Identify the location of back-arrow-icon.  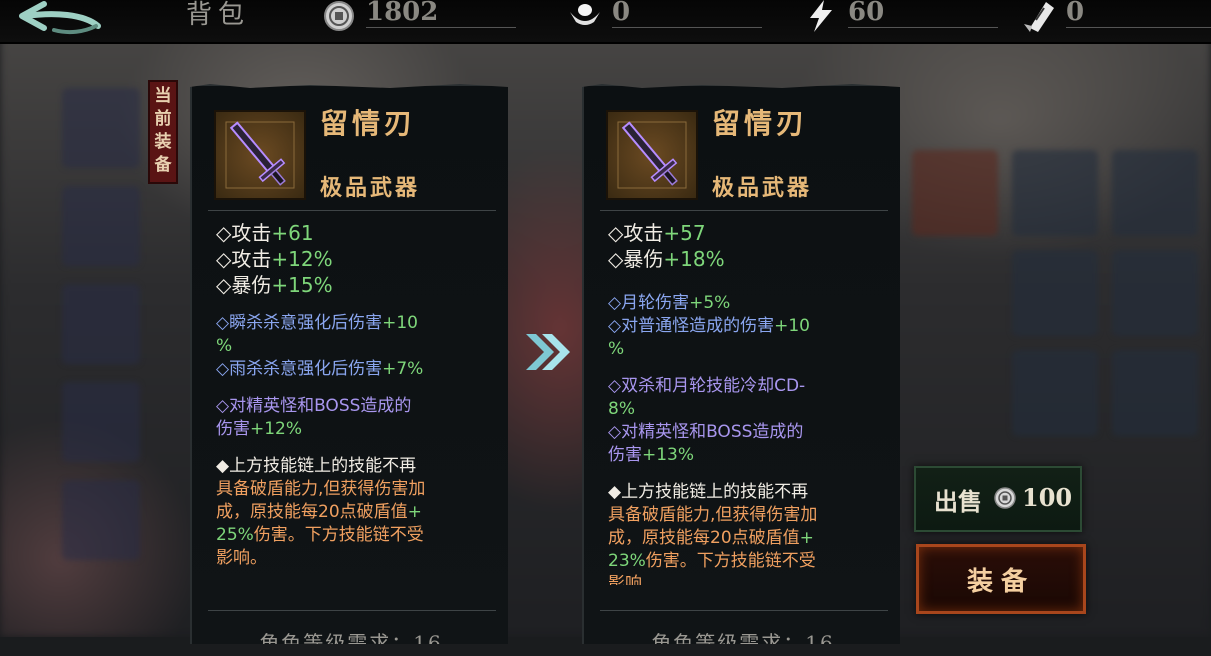
(60, 18).